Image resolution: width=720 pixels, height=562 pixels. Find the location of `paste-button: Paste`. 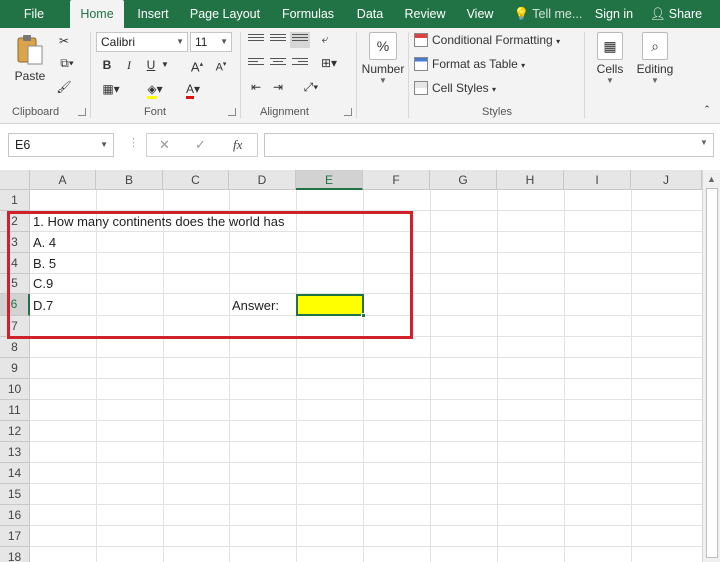

paste-button: Paste is located at coordinates (30, 58).